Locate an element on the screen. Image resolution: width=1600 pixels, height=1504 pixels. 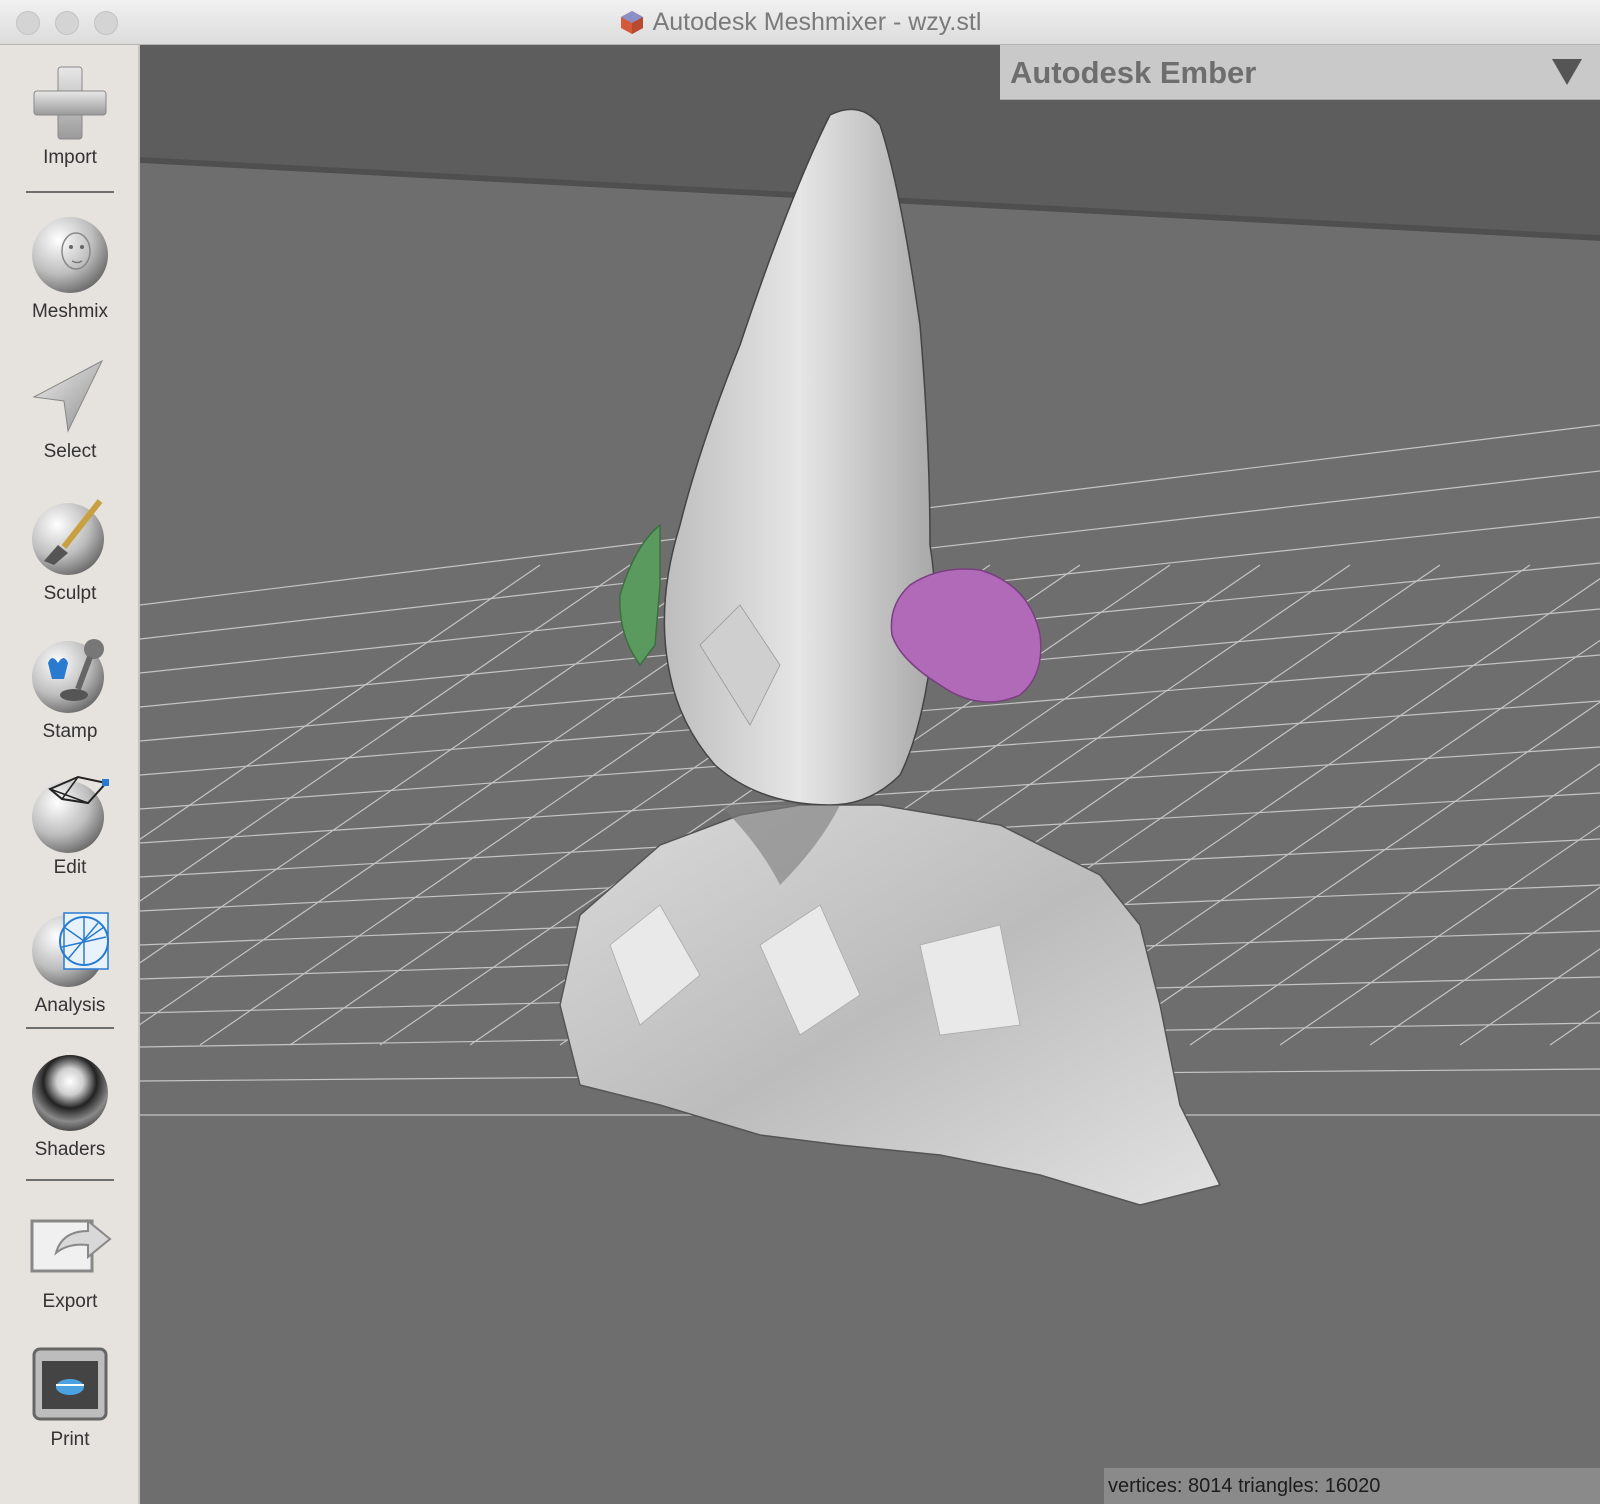
printer-icon is located at coordinates (70, 1384).